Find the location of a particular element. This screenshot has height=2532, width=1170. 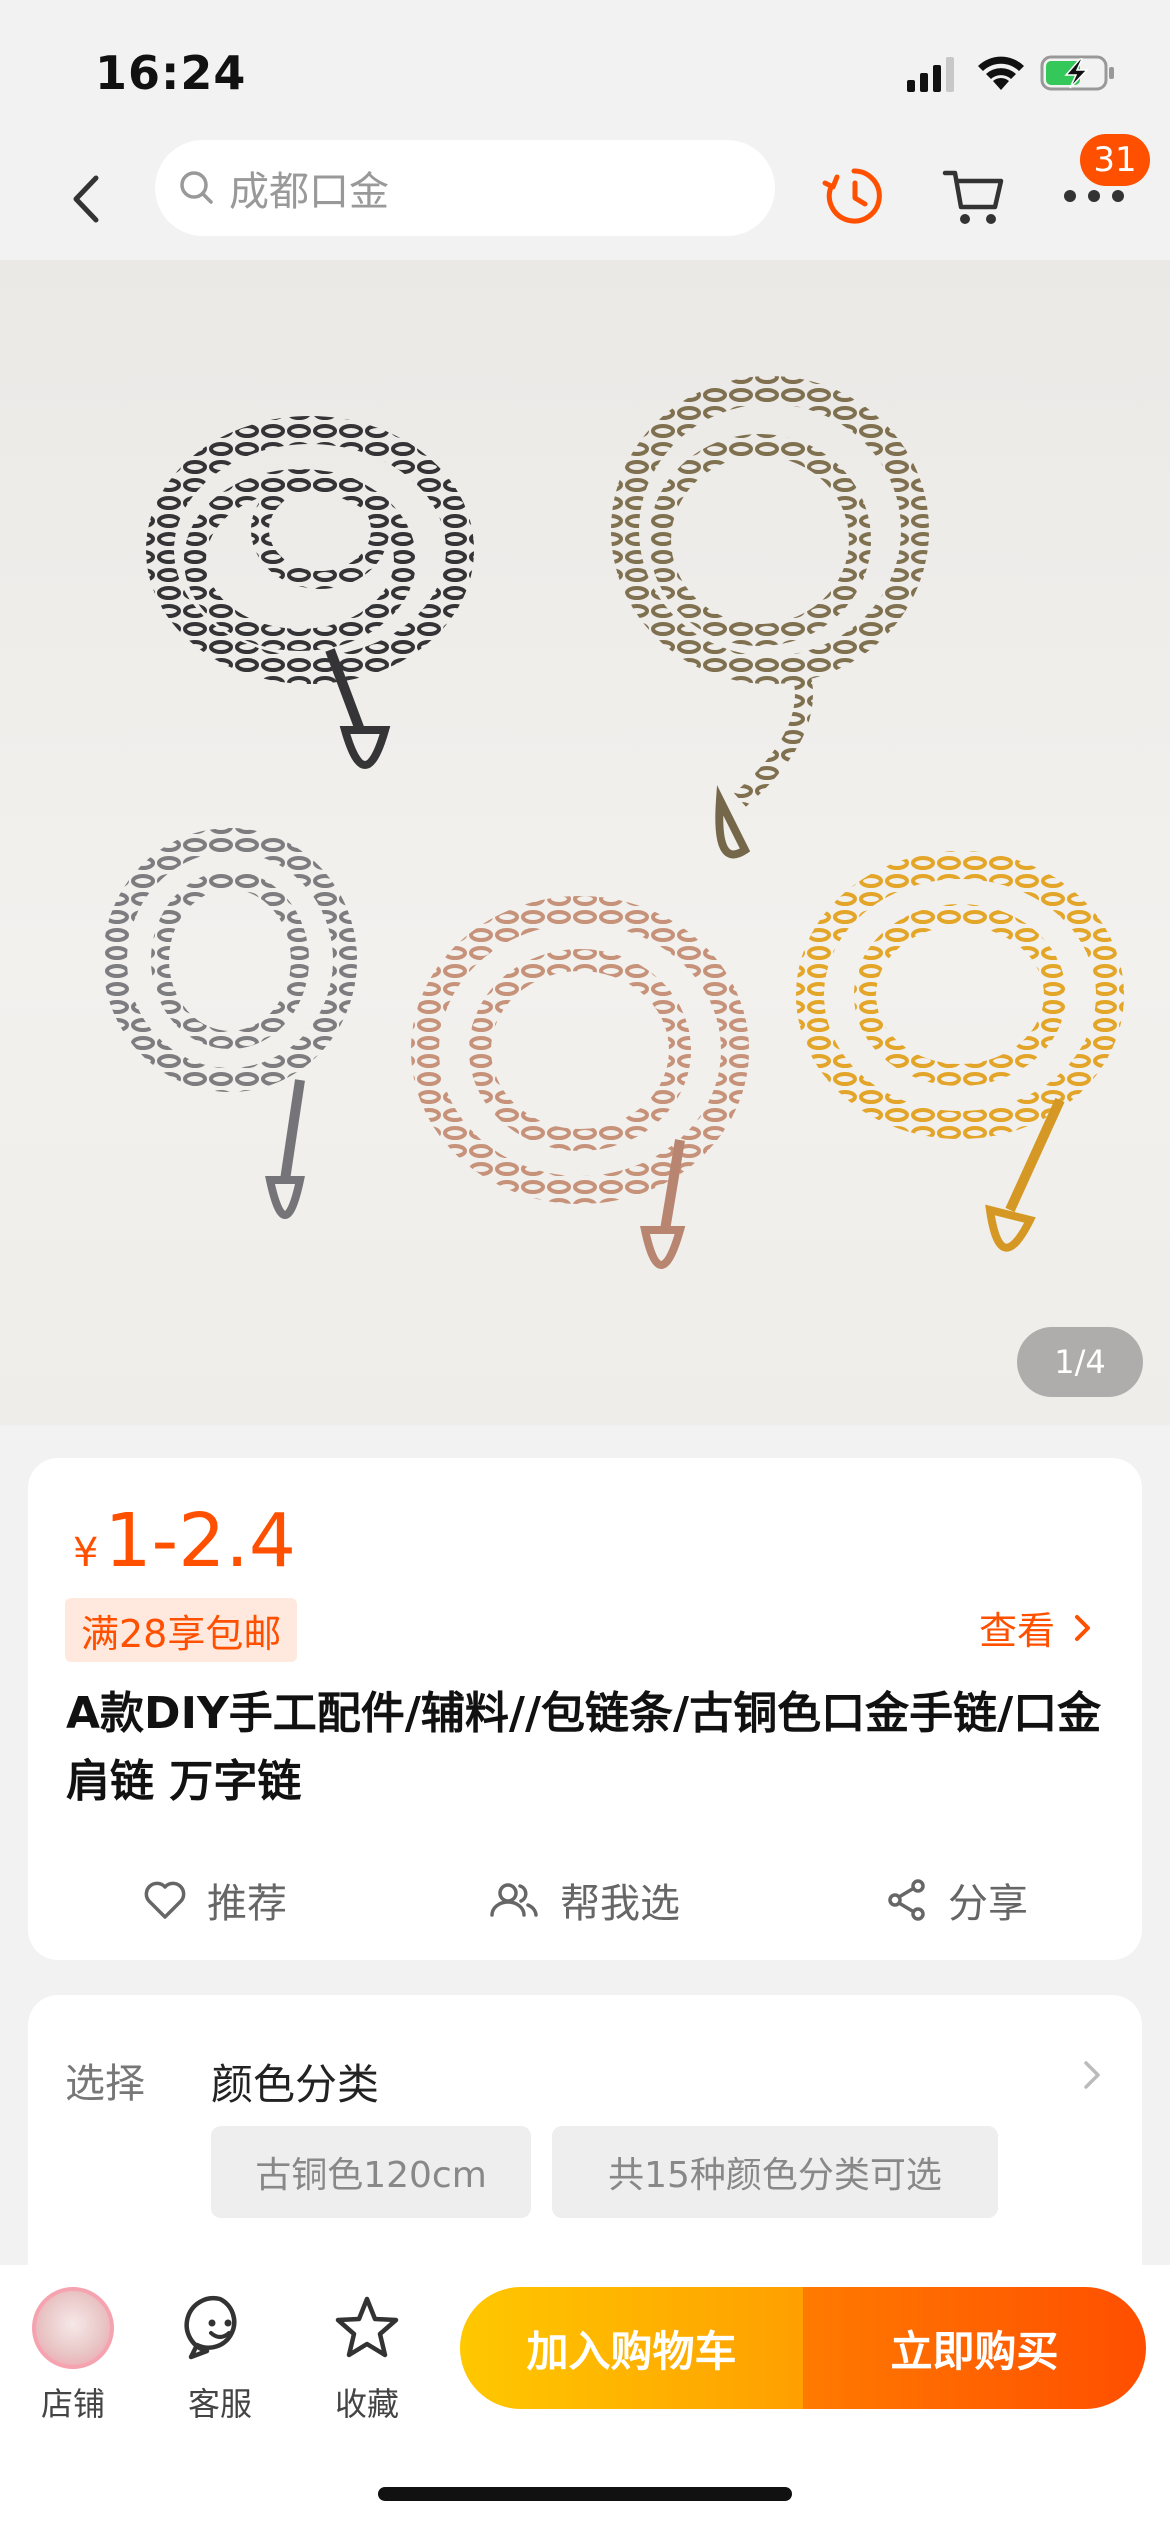

gold-chain is located at coordinates (960, 1051).